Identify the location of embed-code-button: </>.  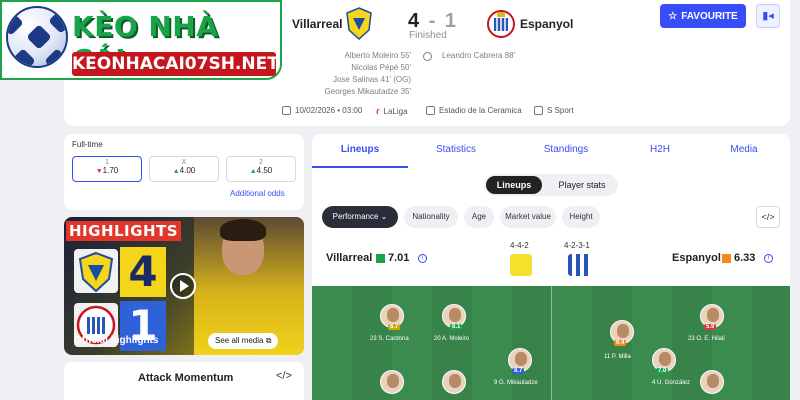
(768, 217).